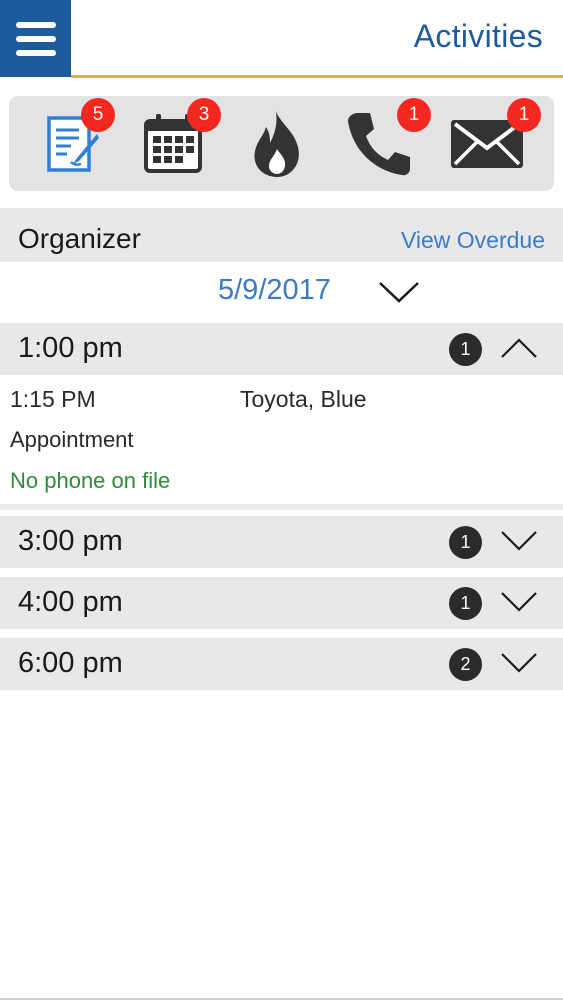  I want to click on date-selector: 5/9/2017, so click(281, 292).